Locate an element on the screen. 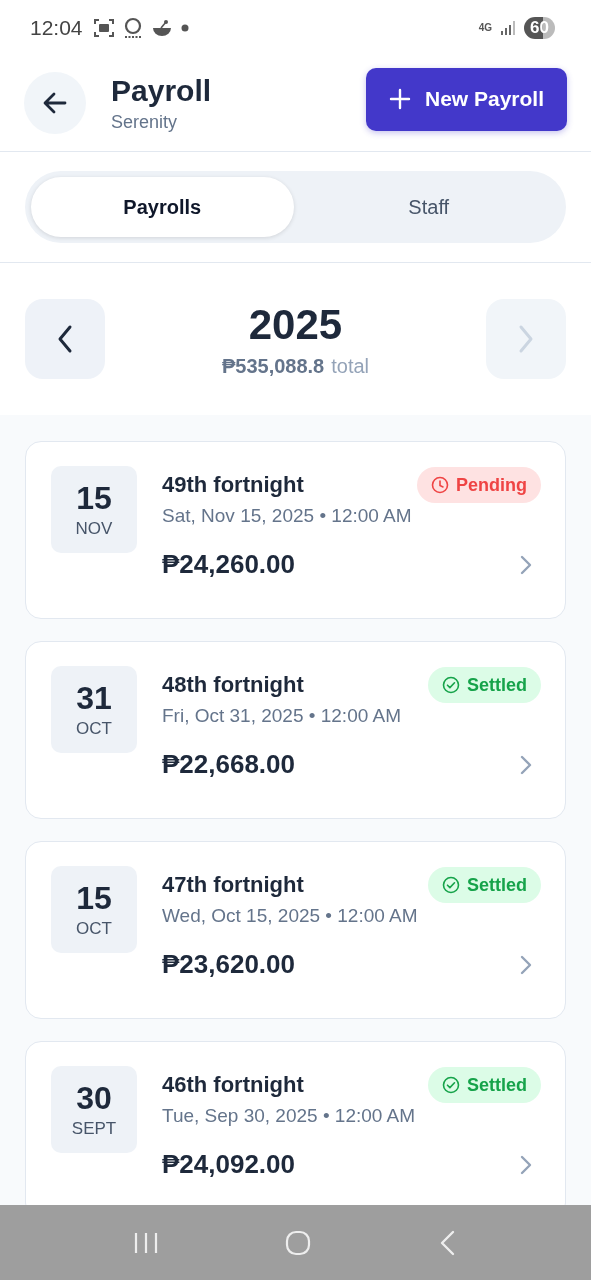 Image resolution: width=591 pixels, height=1280 pixels. bowl-icon is located at coordinates (161, 27).